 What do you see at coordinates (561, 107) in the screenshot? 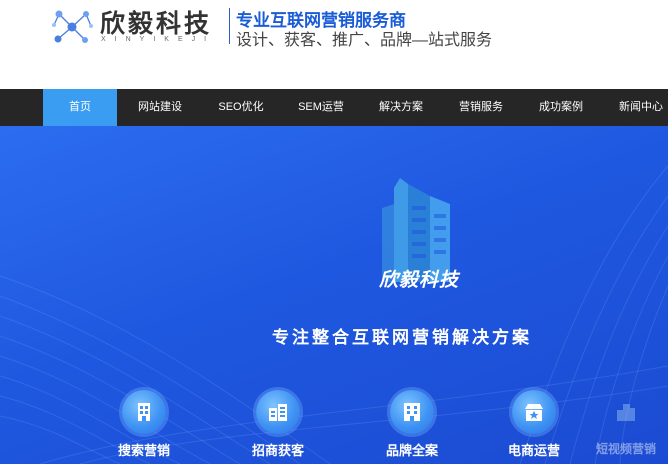
I see `nav-item-cases: 成功案例` at bounding box center [561, 107].